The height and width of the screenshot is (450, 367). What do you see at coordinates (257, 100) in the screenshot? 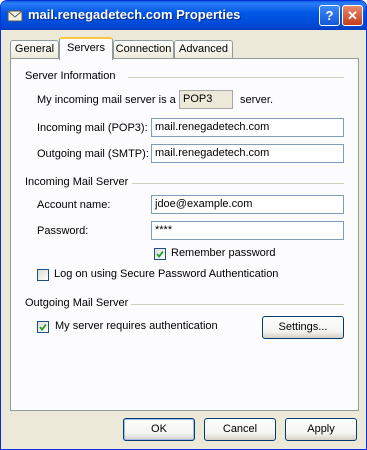
I see `incoming-type-suffix: server.` at bounding box center [257, 100].